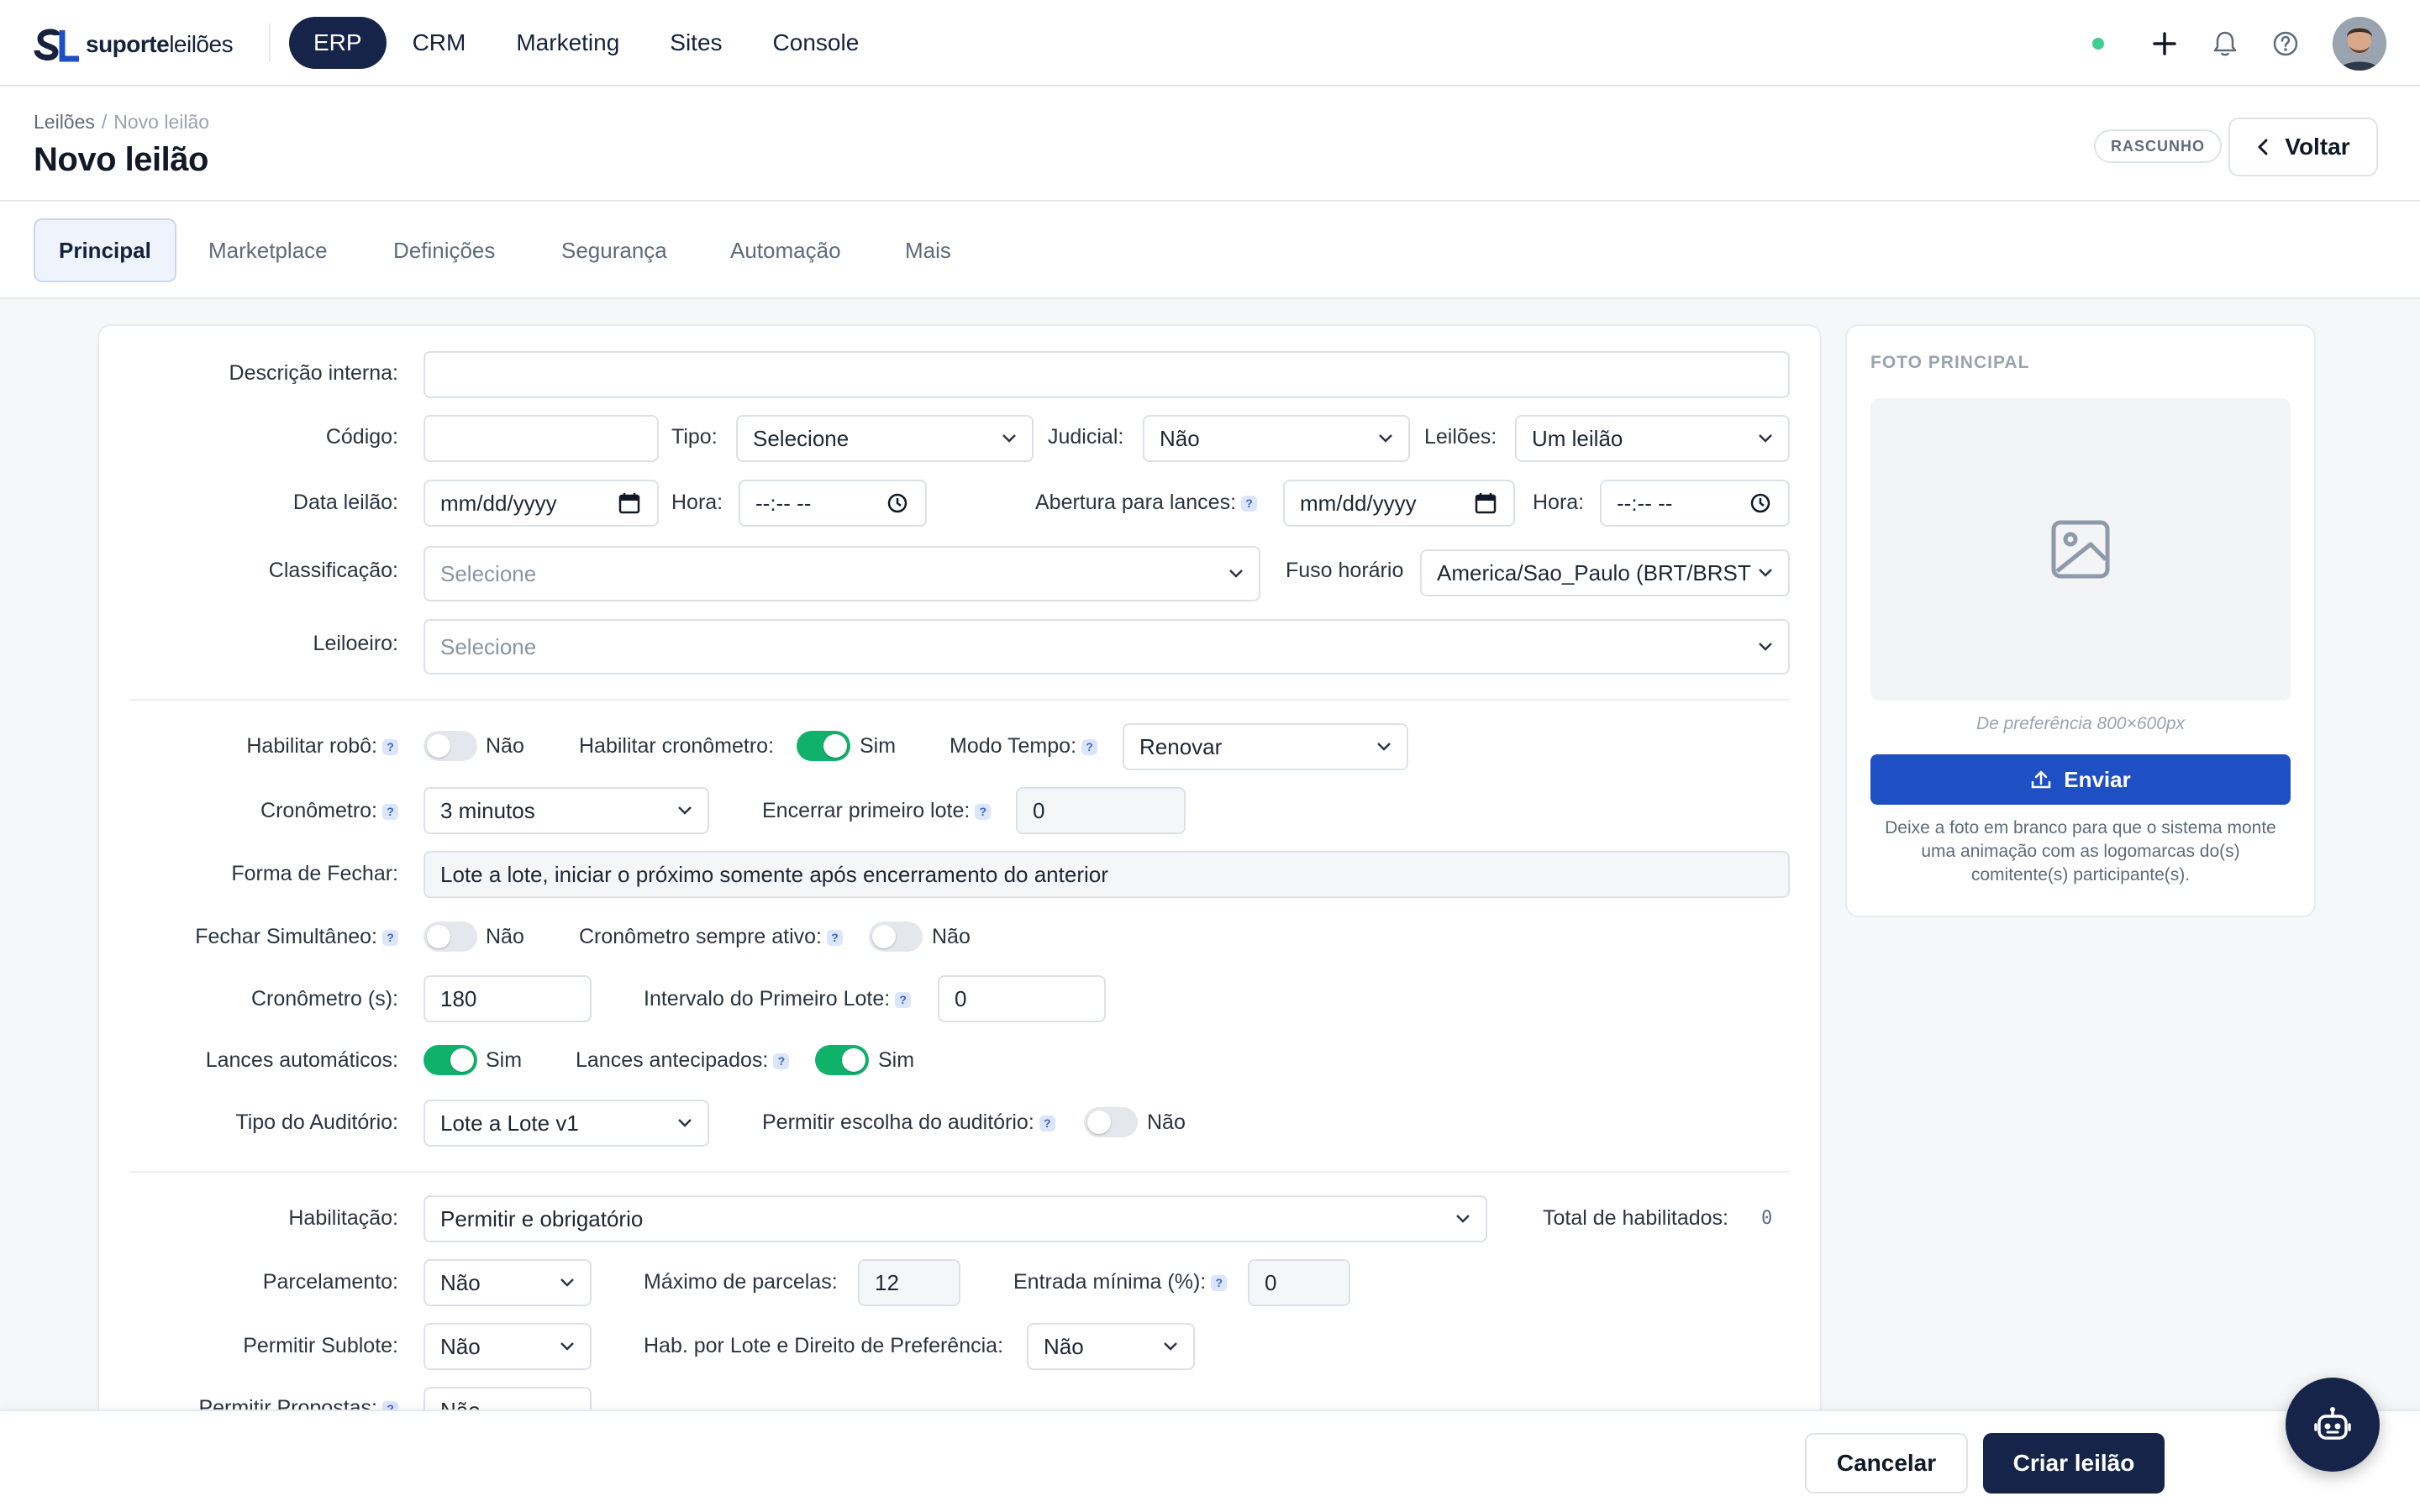  What do you see at coordinates (1486, 503) in the screenshot?
I see `calendar-icon` at bounding box center [1486, 503].